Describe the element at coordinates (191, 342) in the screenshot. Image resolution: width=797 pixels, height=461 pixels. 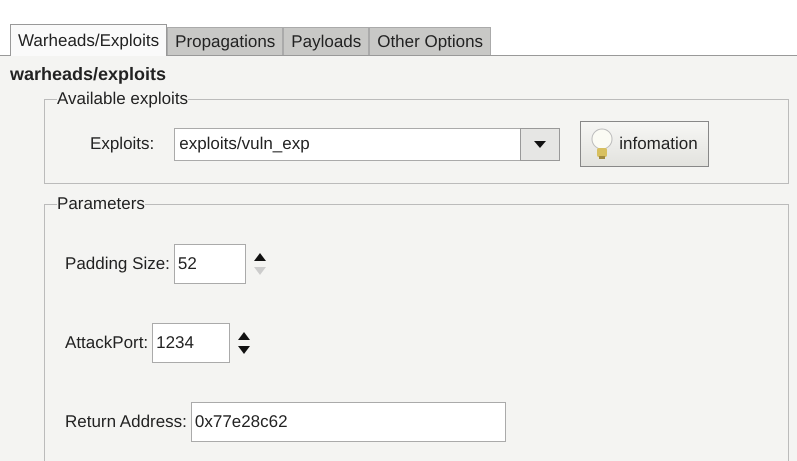
I see `number-field: 1234` at that location.